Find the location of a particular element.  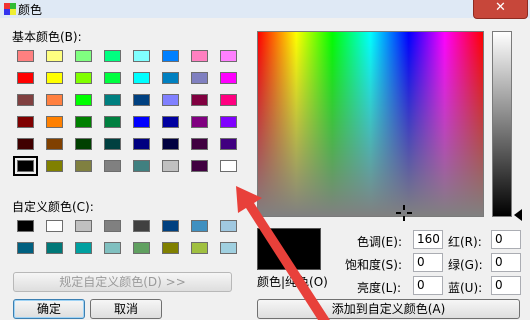

title-bar: 颜色 is located at coordinates (265, 9).